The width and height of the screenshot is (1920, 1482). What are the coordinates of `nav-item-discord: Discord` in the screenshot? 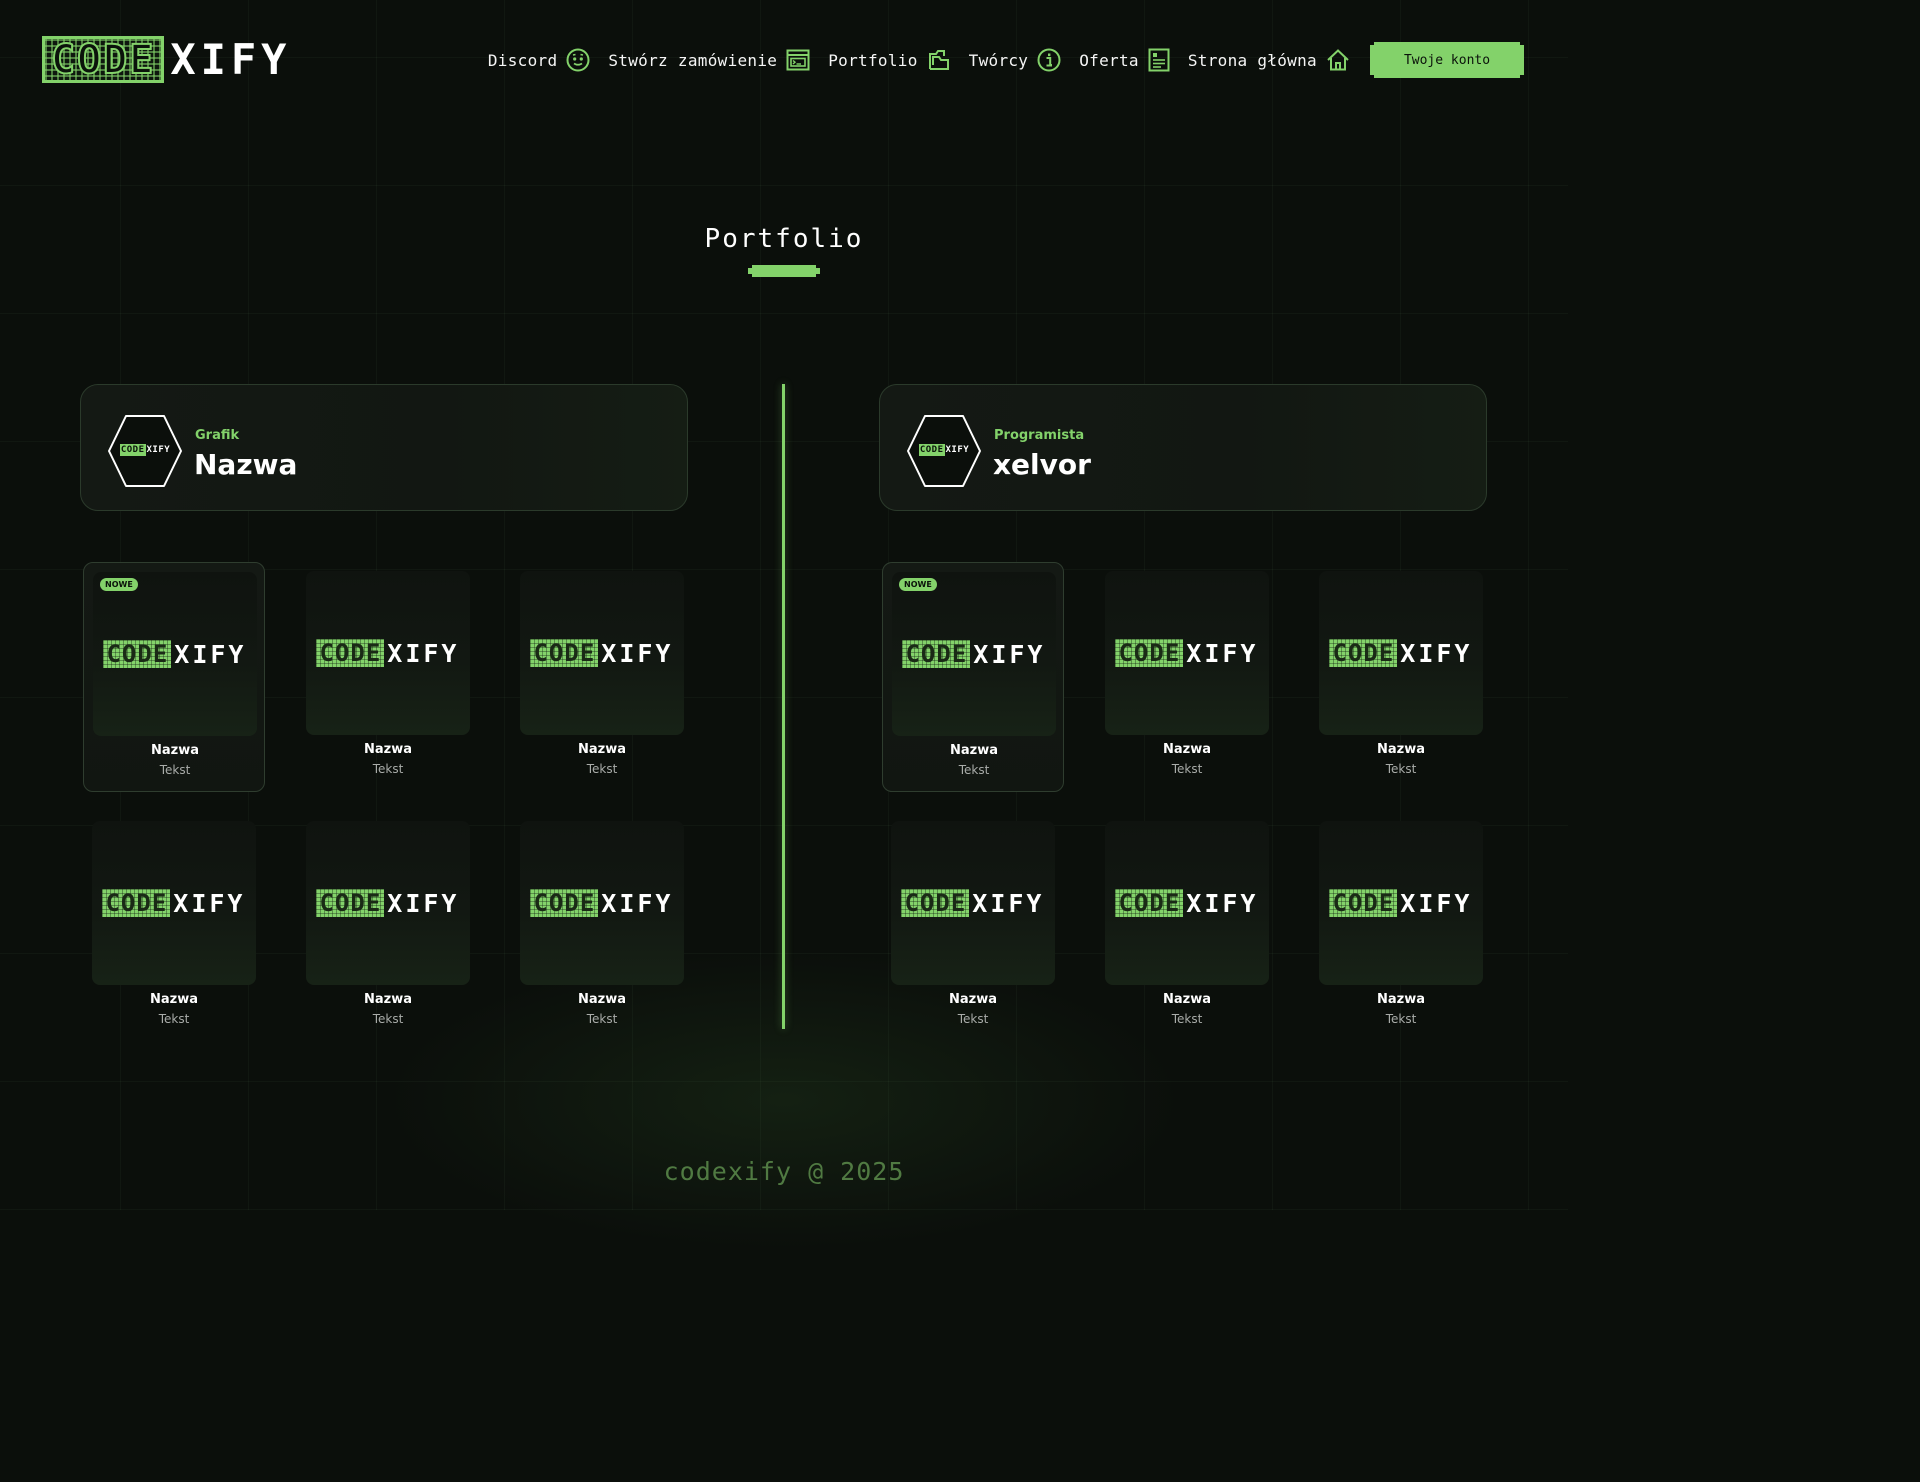 It's located at (539, 60).